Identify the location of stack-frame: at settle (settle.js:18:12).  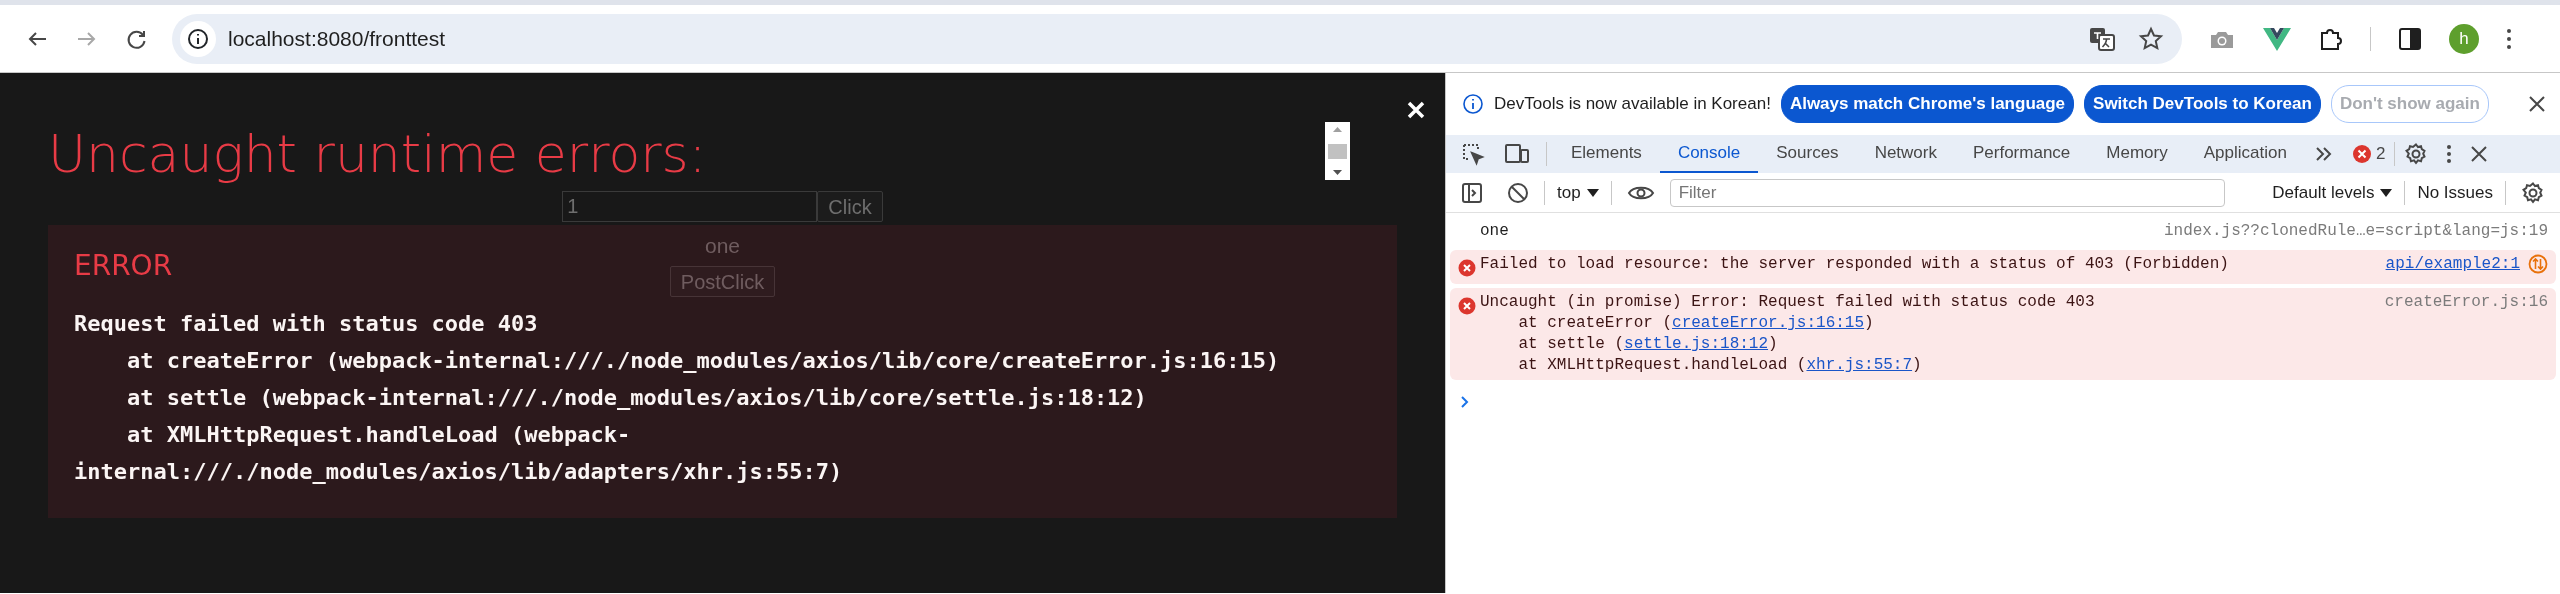
(1926, 344).